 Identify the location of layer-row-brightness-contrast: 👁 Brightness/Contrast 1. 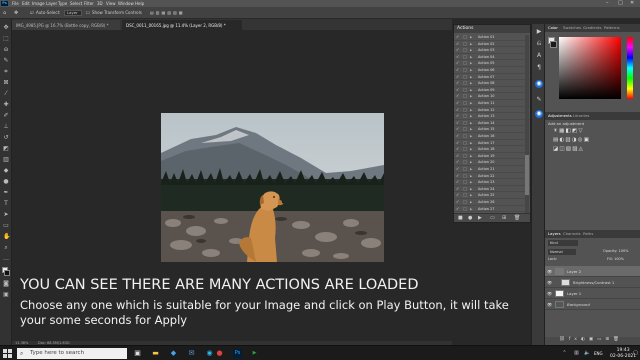
(592, 282).